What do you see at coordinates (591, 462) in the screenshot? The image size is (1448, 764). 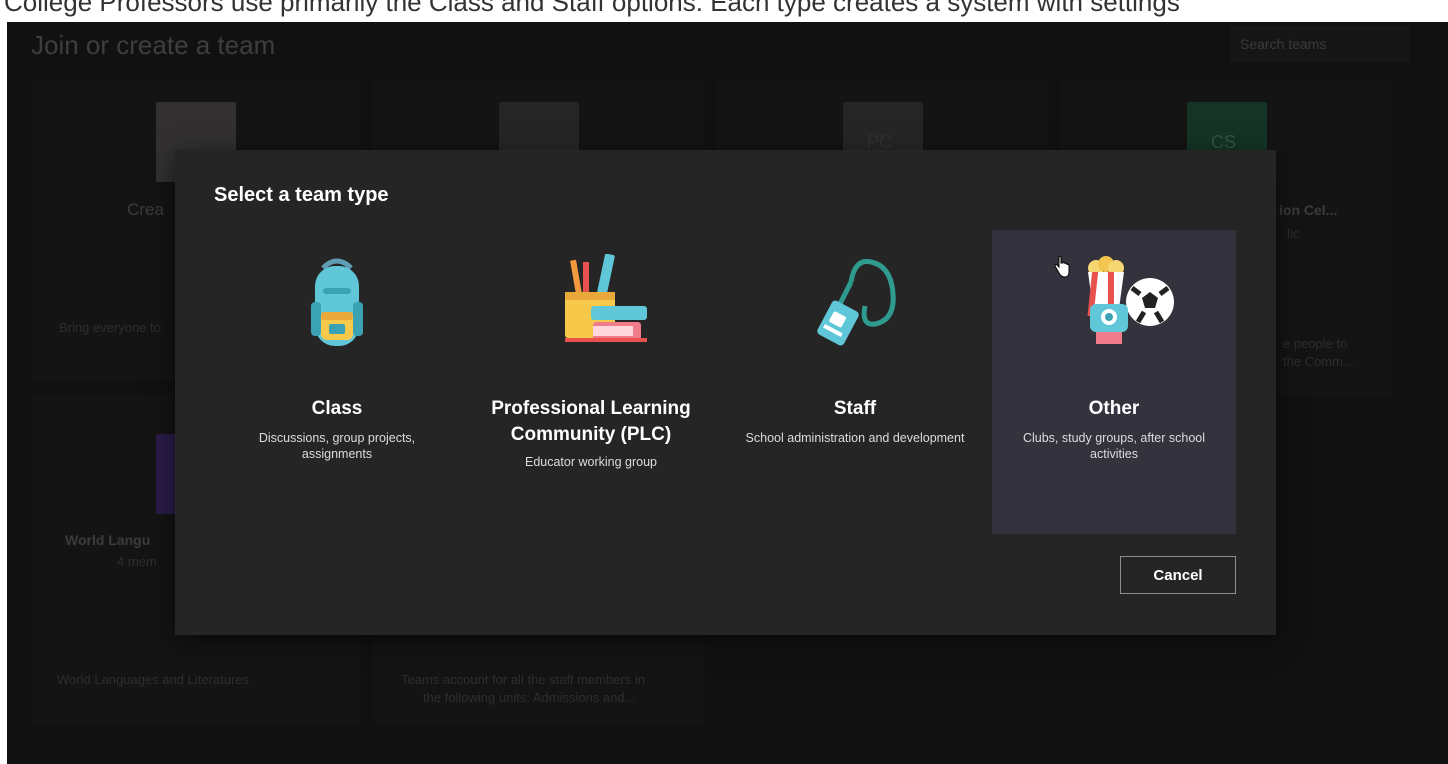 I see `team-type-description: Educator working group` at bounding box center [591, 462].